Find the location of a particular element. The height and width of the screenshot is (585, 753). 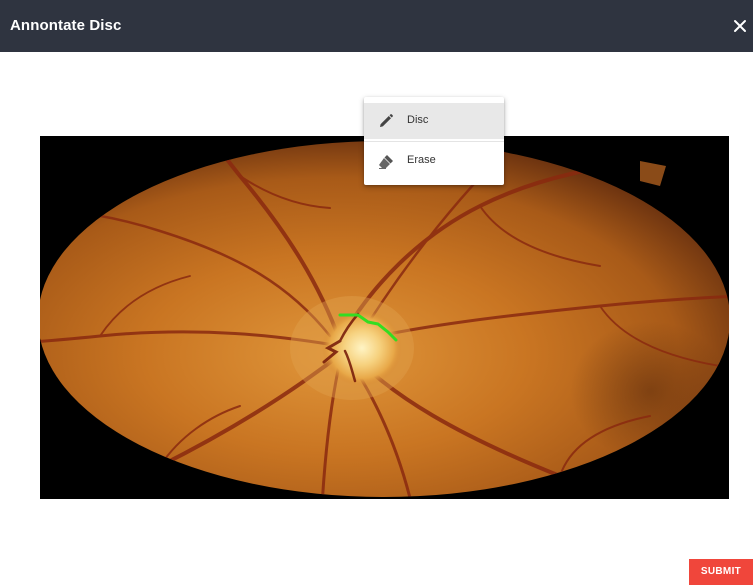

pencil-icon is located at coordinates (386, 121).